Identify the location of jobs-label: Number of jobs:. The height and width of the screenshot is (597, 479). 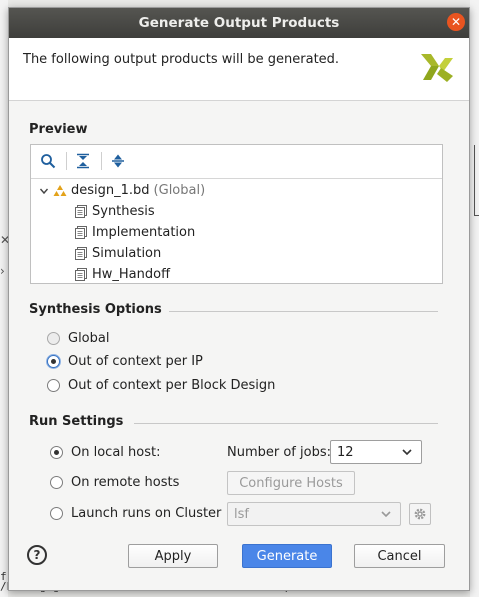
(279, 452).